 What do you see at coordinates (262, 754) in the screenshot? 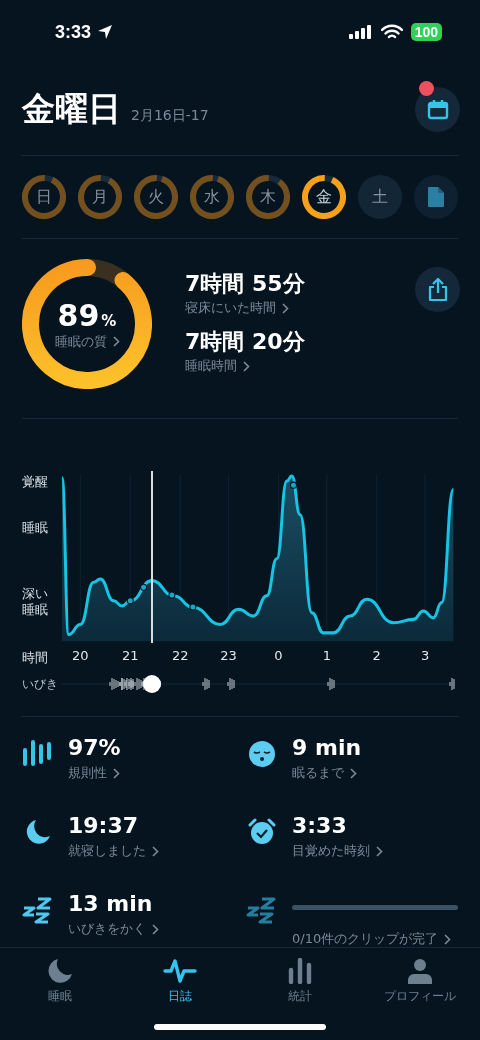
I see `sleepy-face-icon` at bounding box center [262, 754].